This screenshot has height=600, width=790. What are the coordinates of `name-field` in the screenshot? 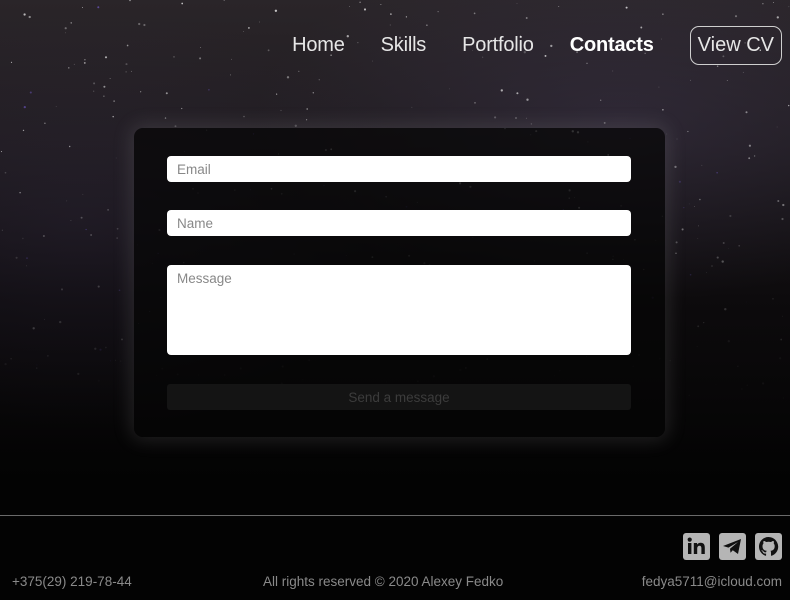 It's located at (399, 223).